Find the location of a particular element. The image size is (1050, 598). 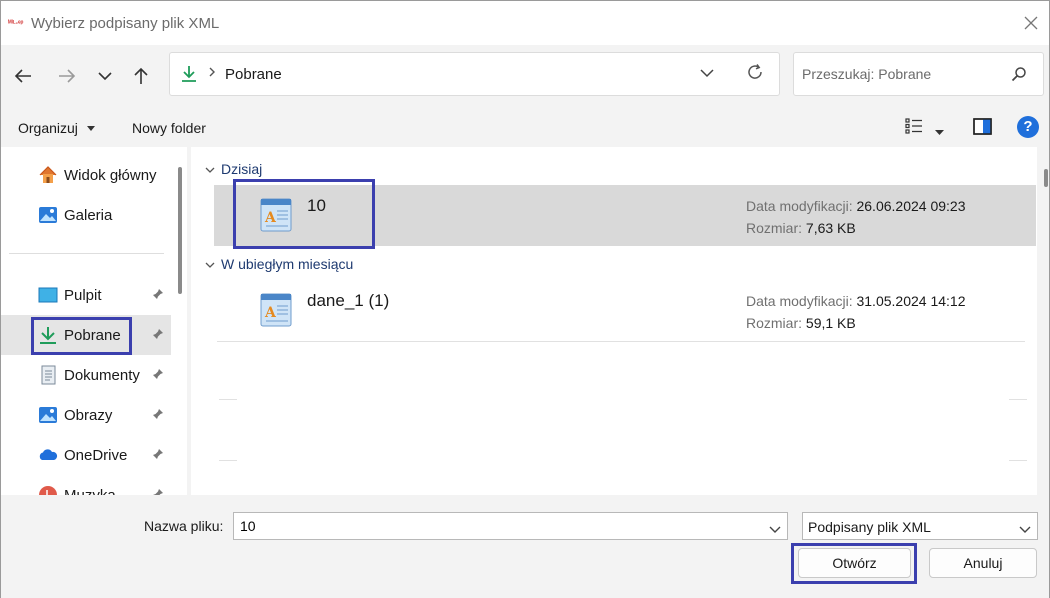

sidebar-item-gallery: Galeria is located at coordinates (86, 215).